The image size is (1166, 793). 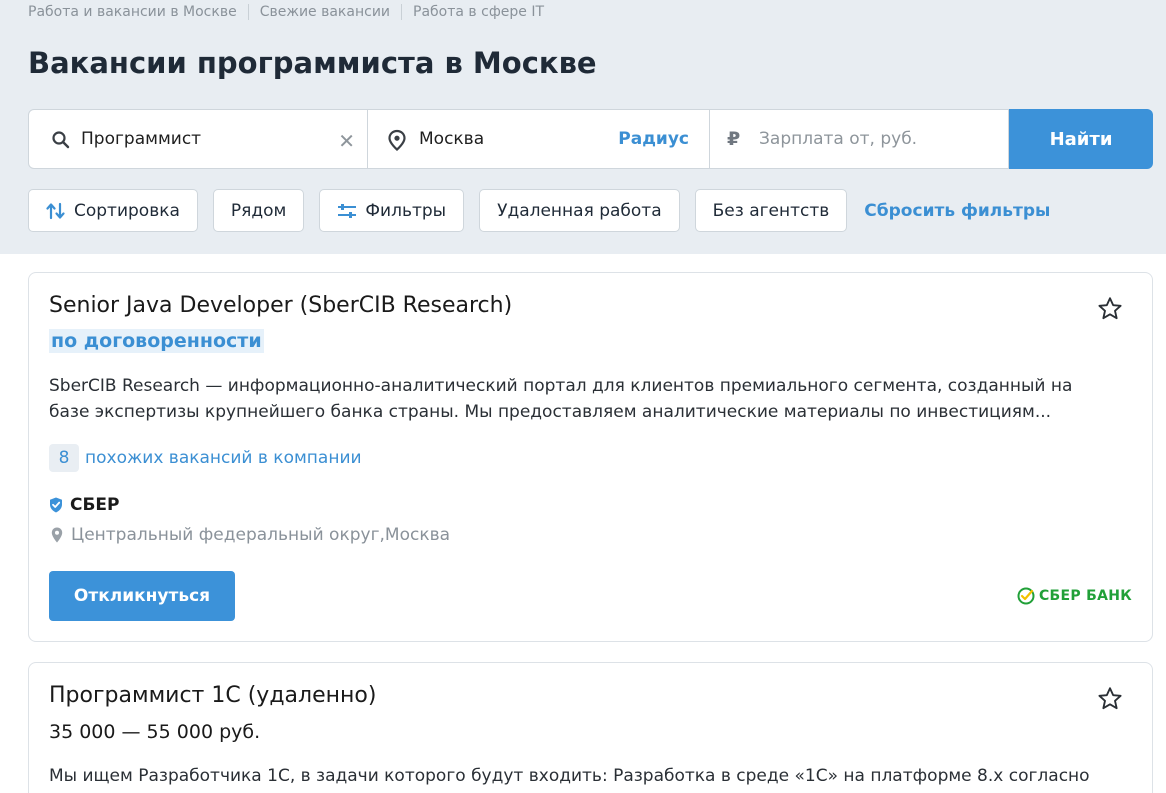 I want to click on similar-label: похожих вакансий в компании, so click(x=223, y=458).